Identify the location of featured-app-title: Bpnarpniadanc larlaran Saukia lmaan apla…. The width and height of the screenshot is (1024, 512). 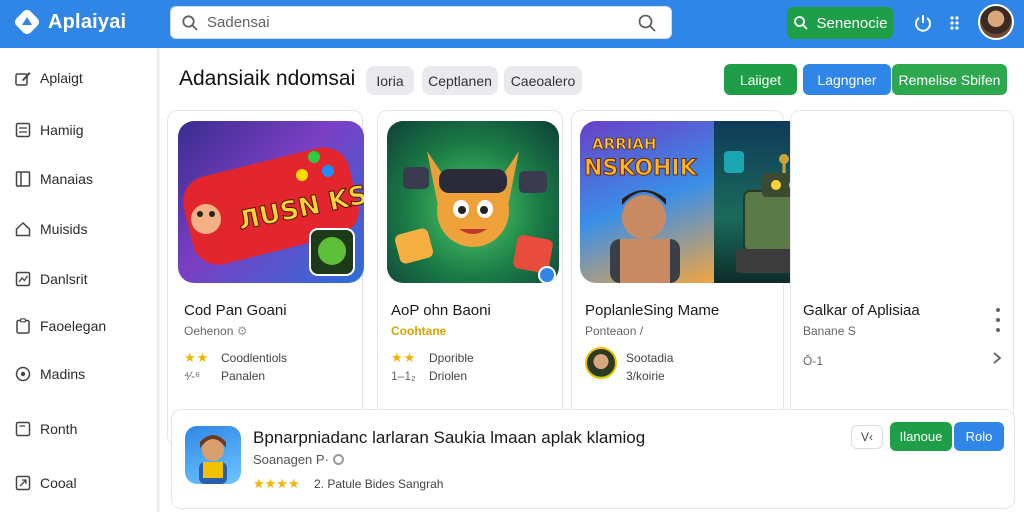
(449, 437).